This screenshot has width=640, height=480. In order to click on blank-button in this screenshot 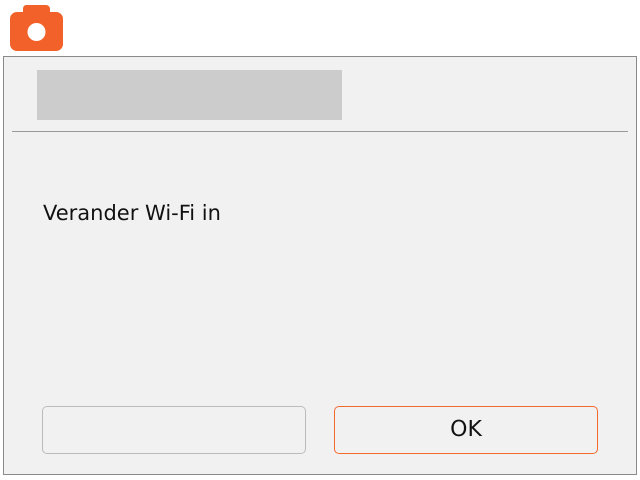, I will do `click(174, 430)`.